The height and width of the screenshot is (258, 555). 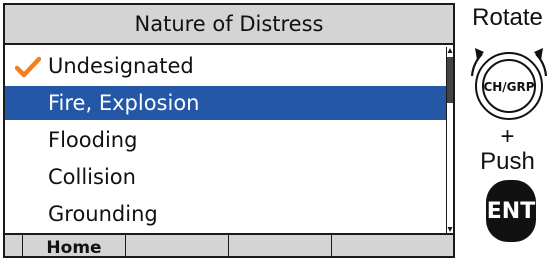 What do you see at coordinates (225, 177) in the screenshot?
I see `list-item-collision: Collision` at bounding box center [225, 177].